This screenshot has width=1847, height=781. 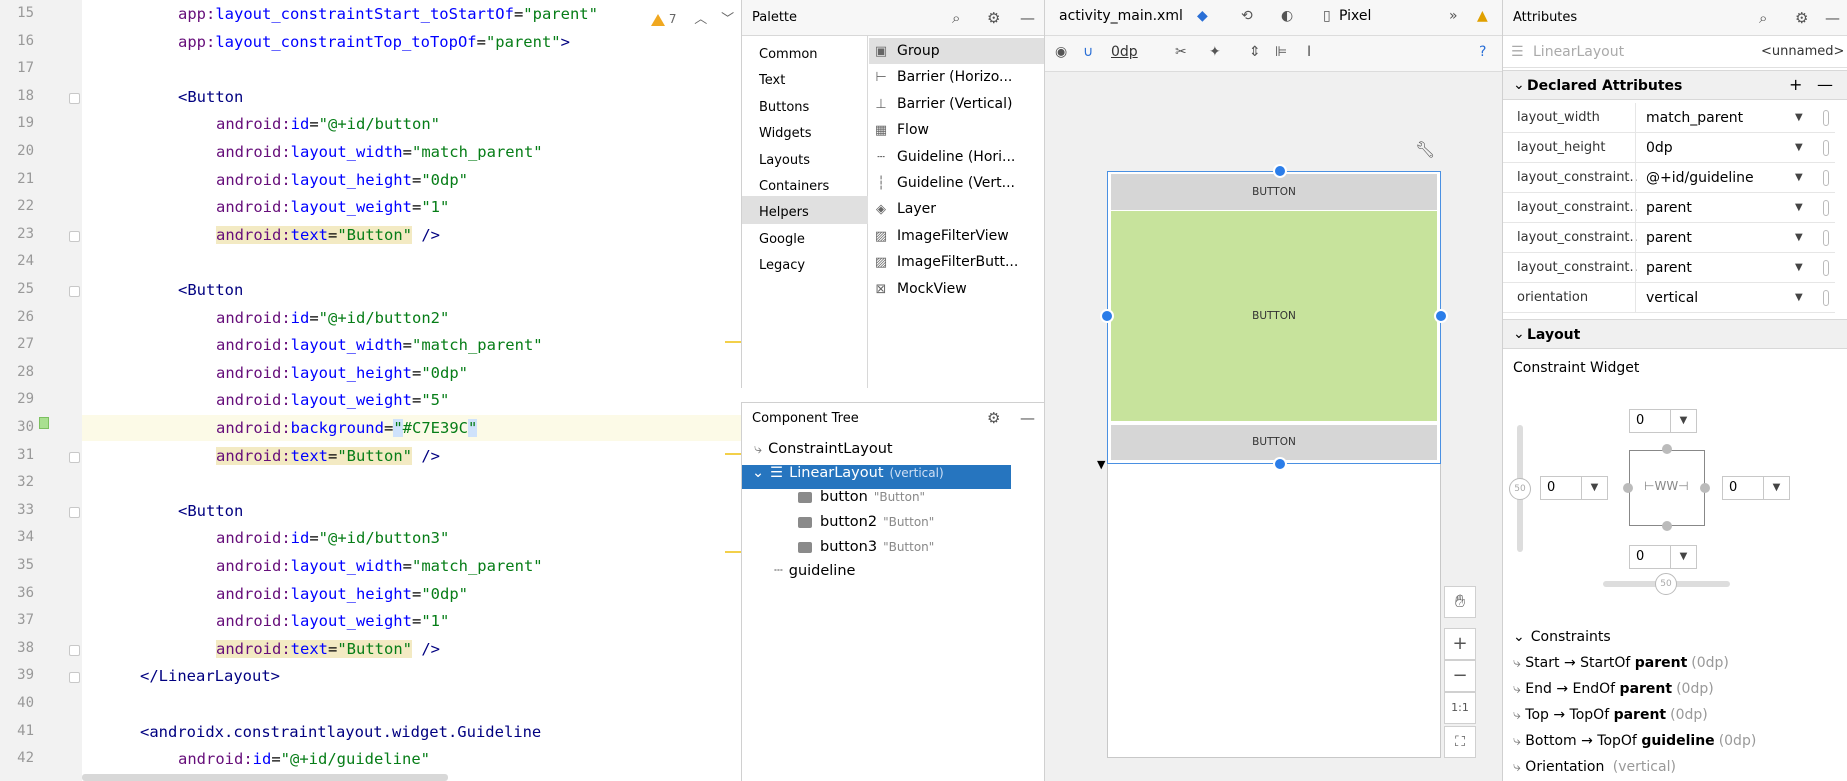 I want to click on align-icon: ⊫, so click(x=1281, y=52).